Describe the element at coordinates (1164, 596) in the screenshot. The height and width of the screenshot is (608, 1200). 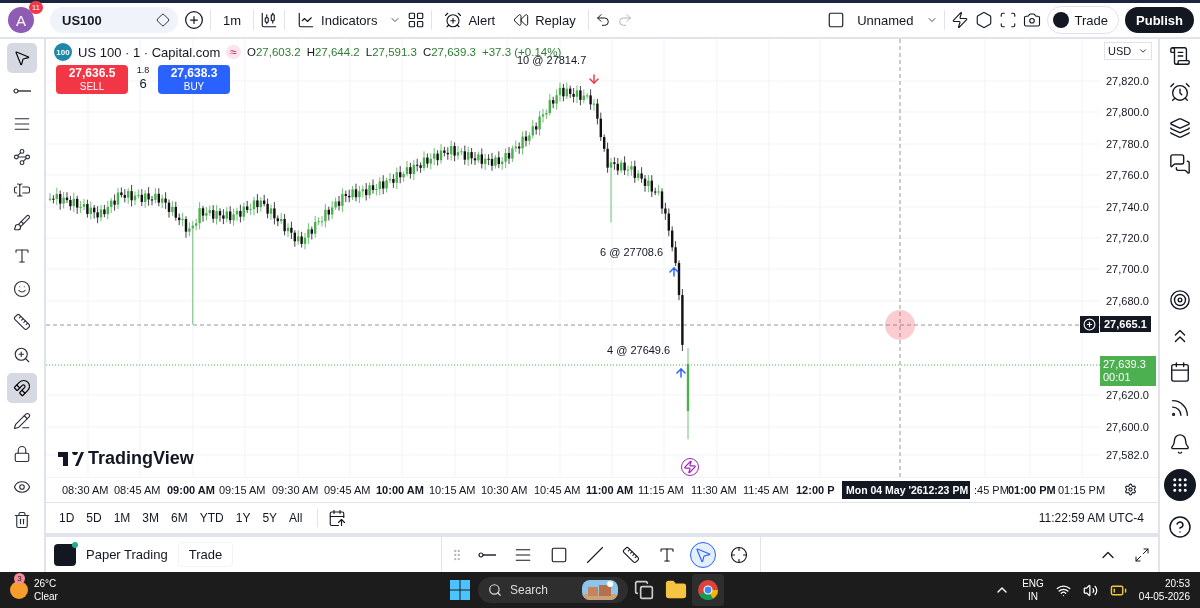
I see `clock-date: 04-05-2026` at that location.